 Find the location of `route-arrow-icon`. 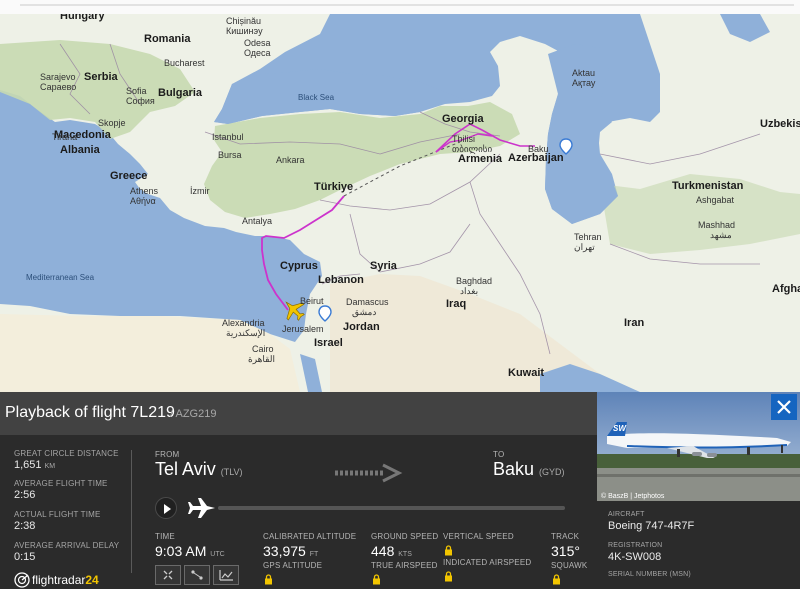

route-arrow-icon is located at coordinates (369, 473).